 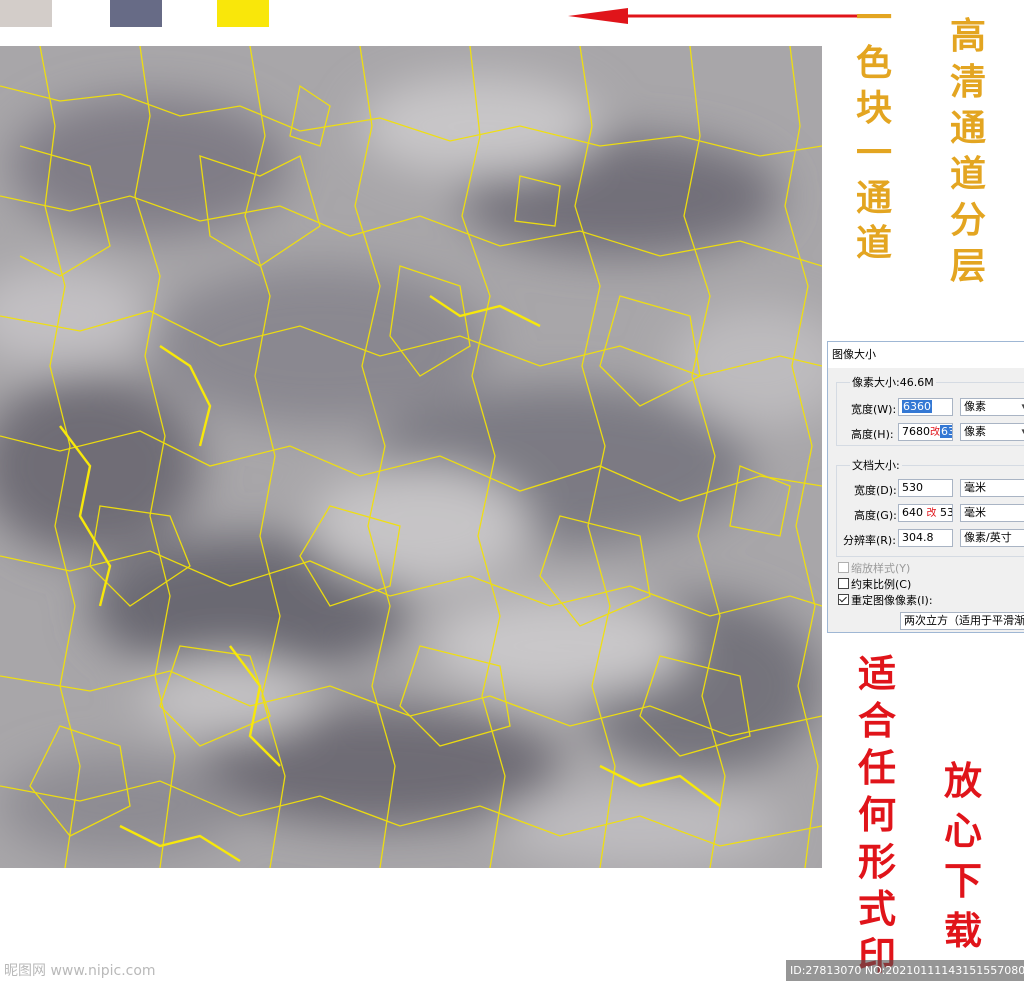 I want to click on checkbox-checked-icon, so click(x=843, y=599).